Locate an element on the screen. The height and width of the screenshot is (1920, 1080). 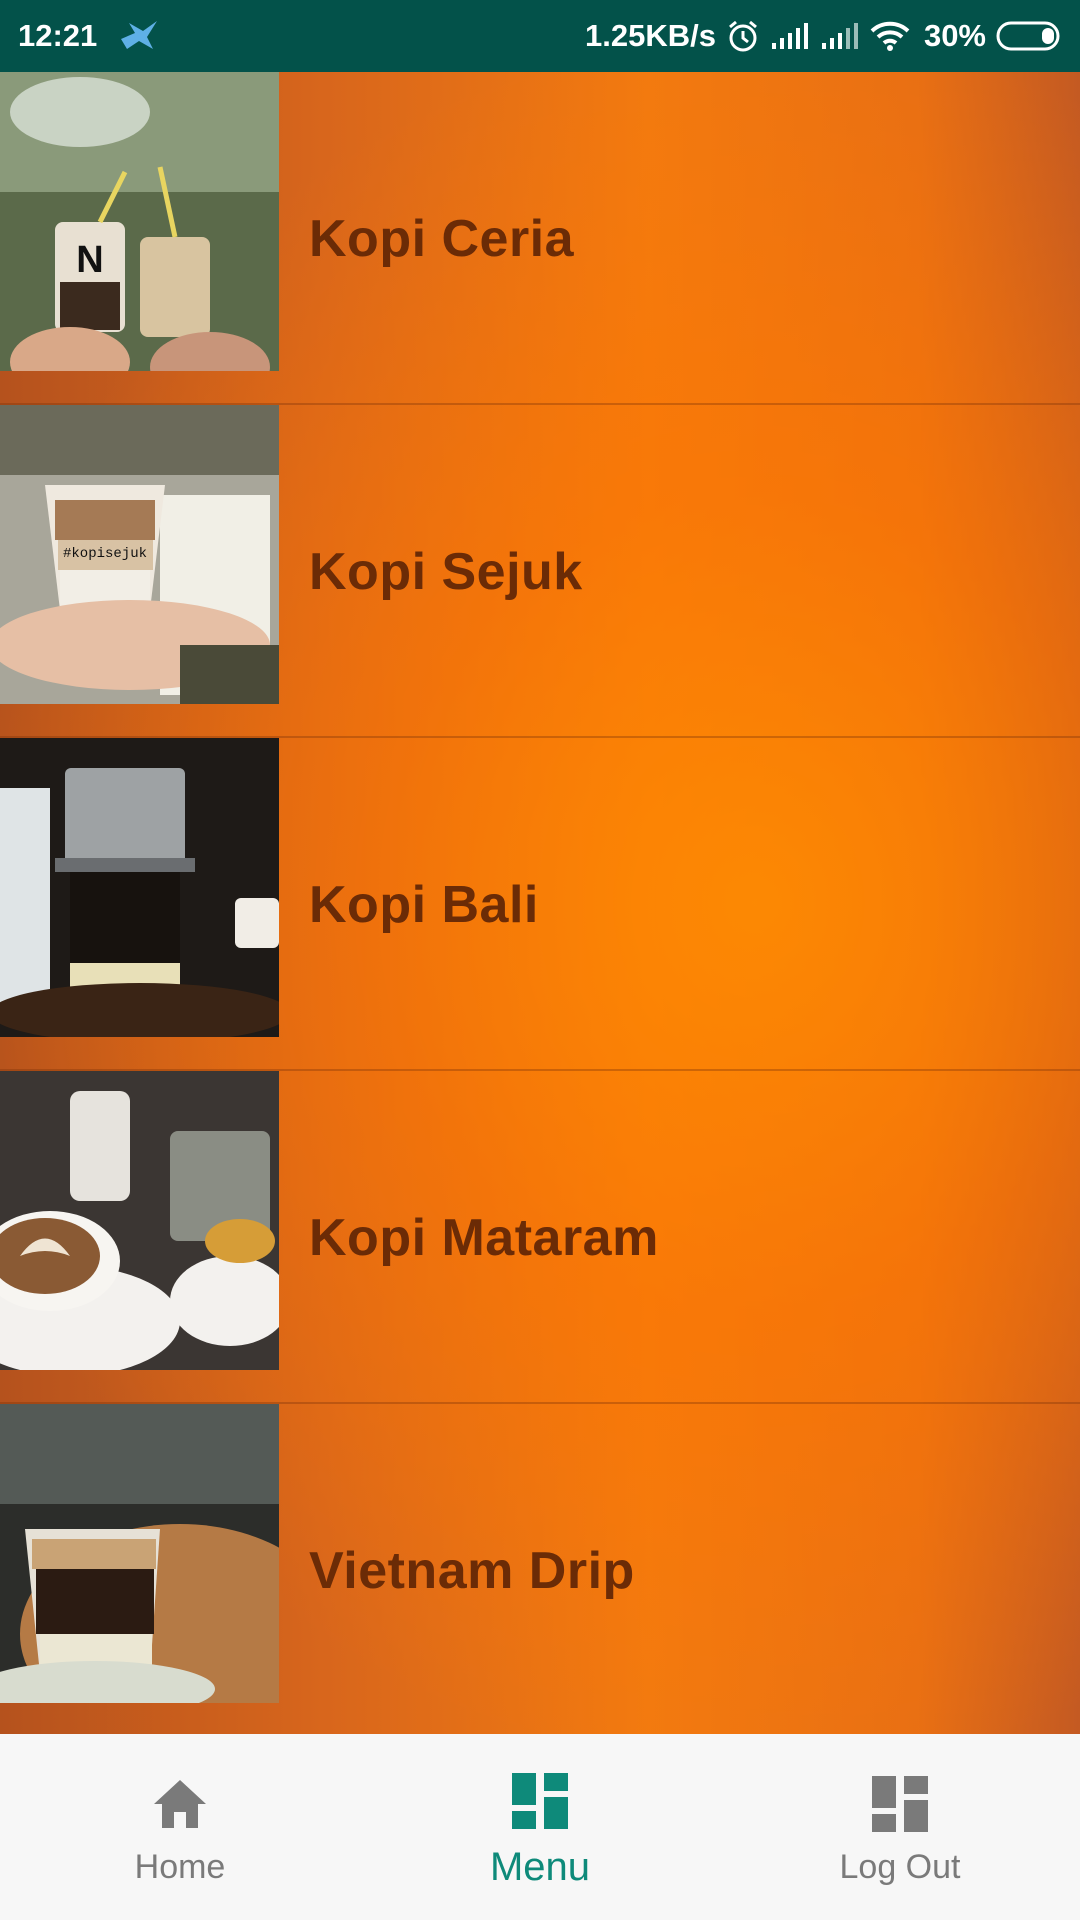
status-bar: 12:21 1.25KB/s 30% is located at coordinates (540, 36).